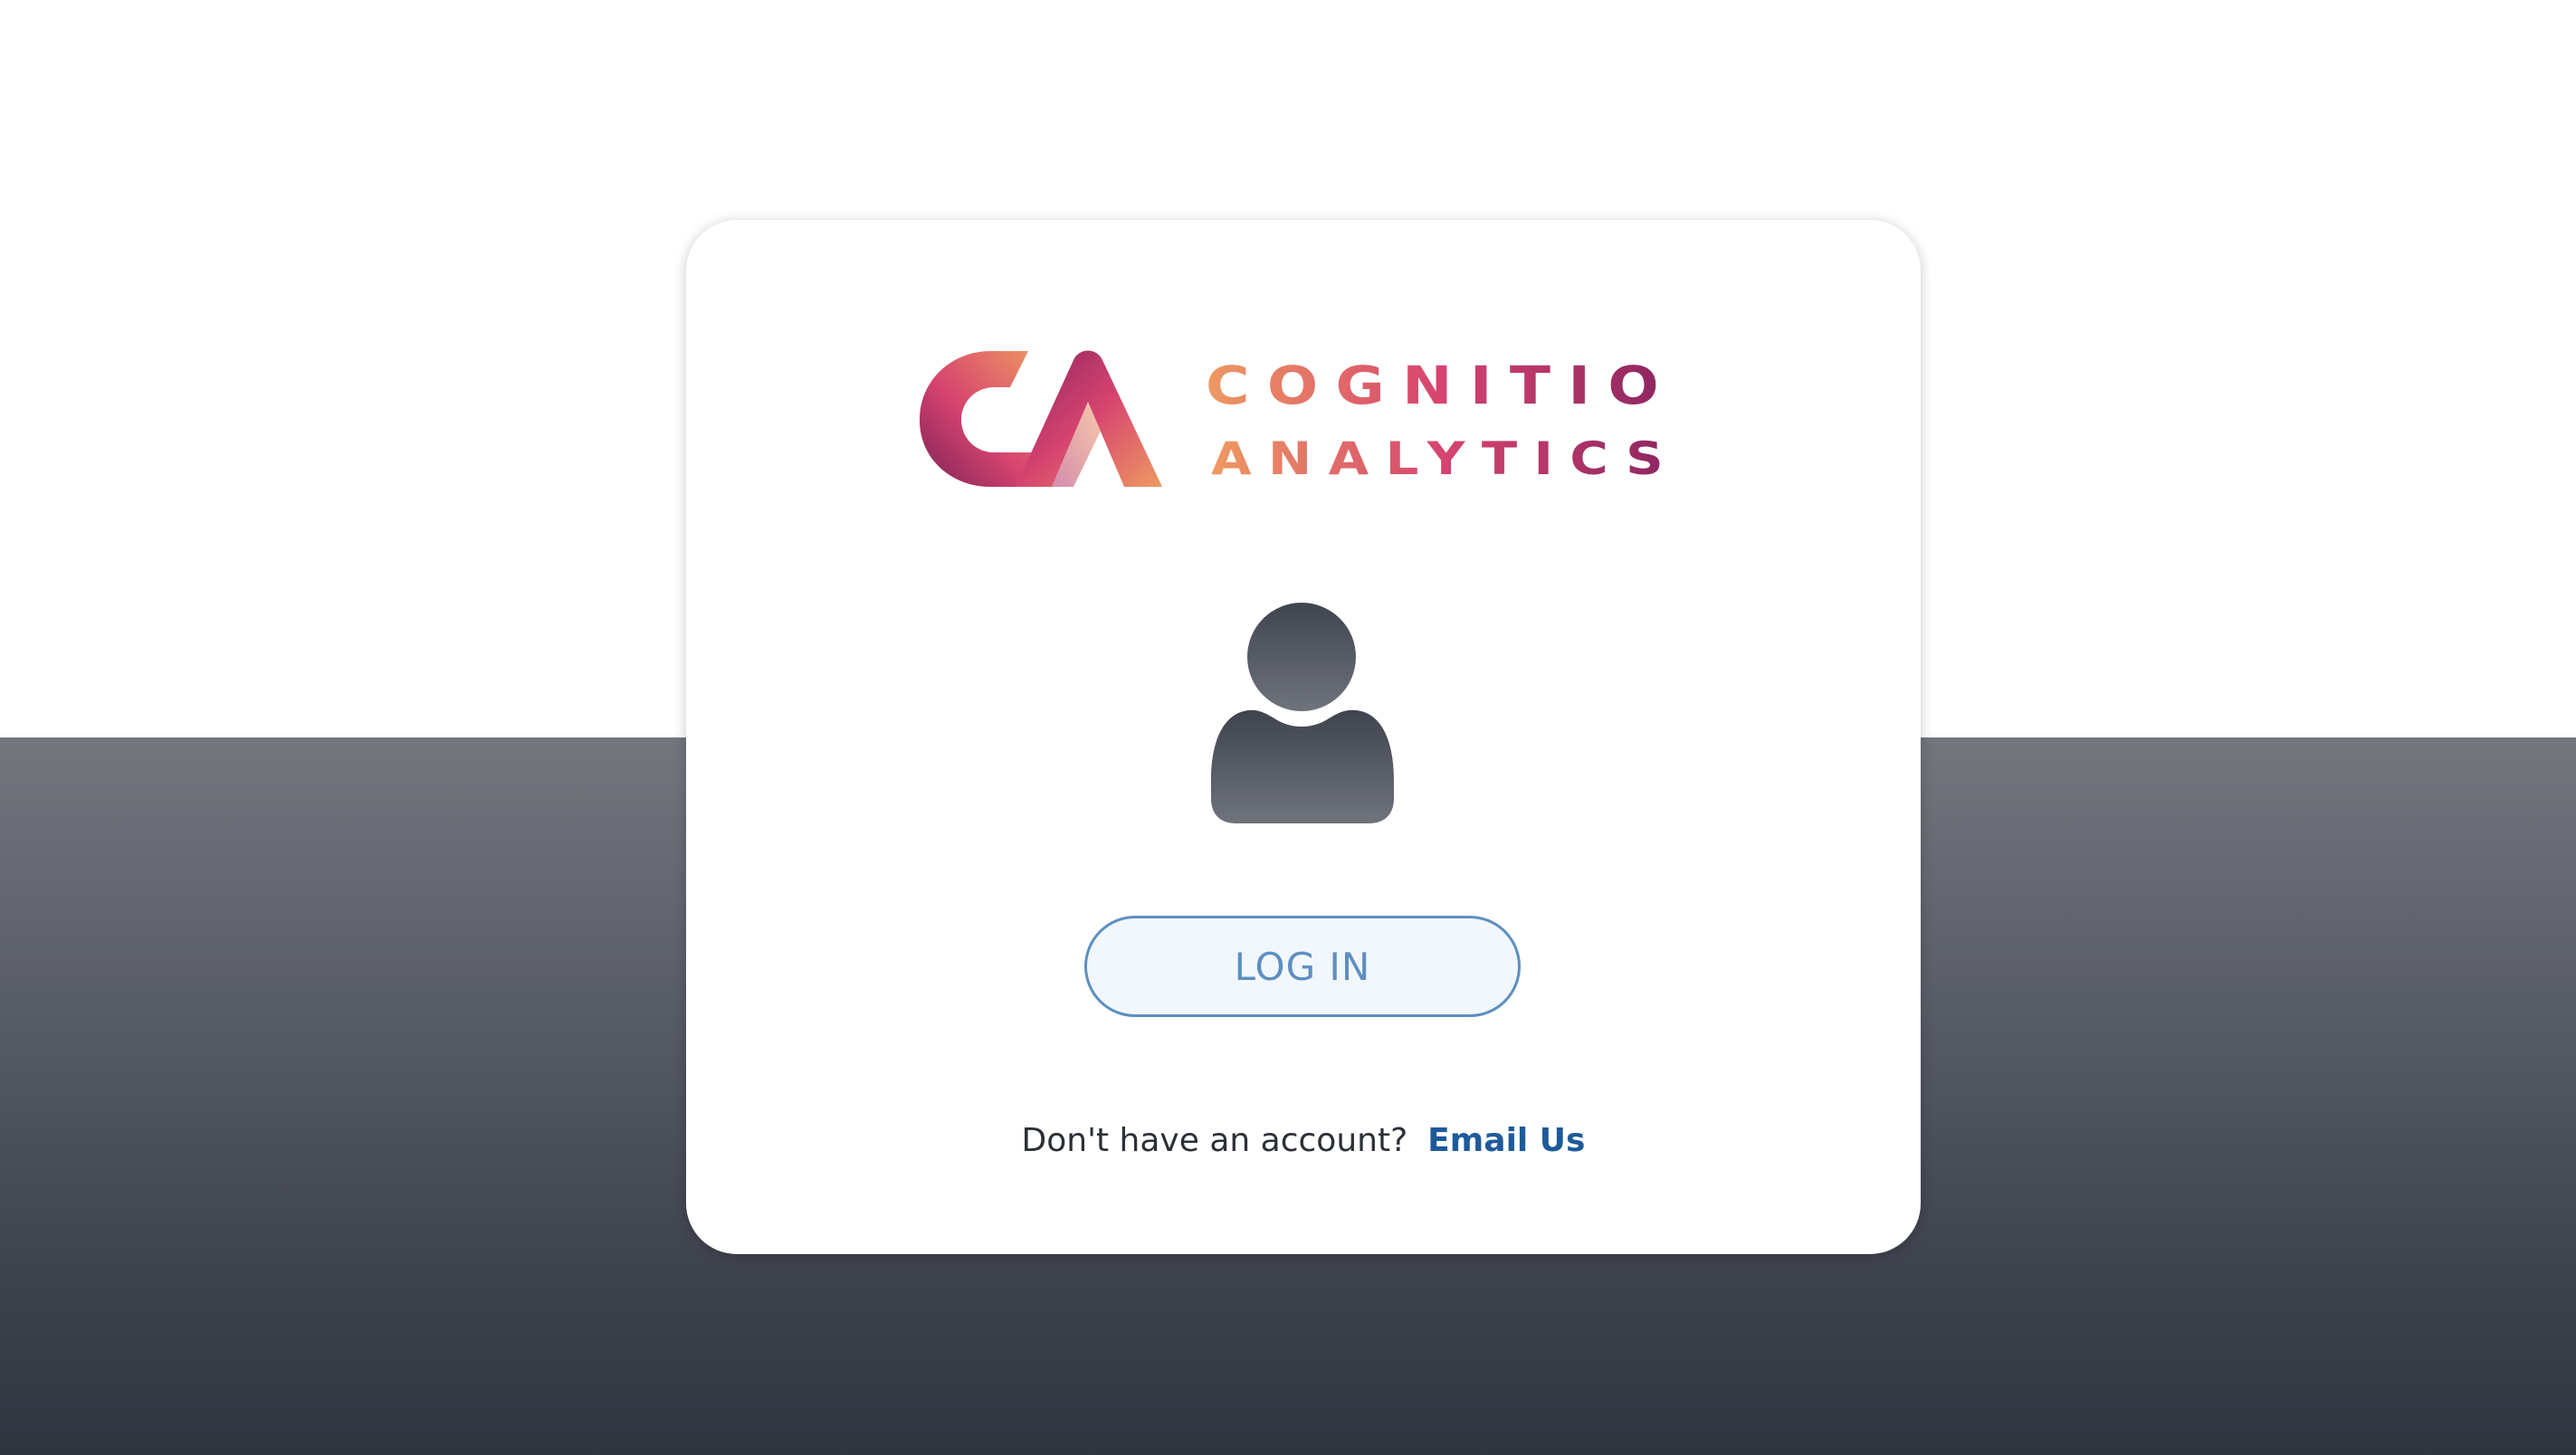  What do you see at coordinates (1441, 385) in the screenshot?
I see `logo-line1: COGNITIO` at bounding box center [1441, 385].